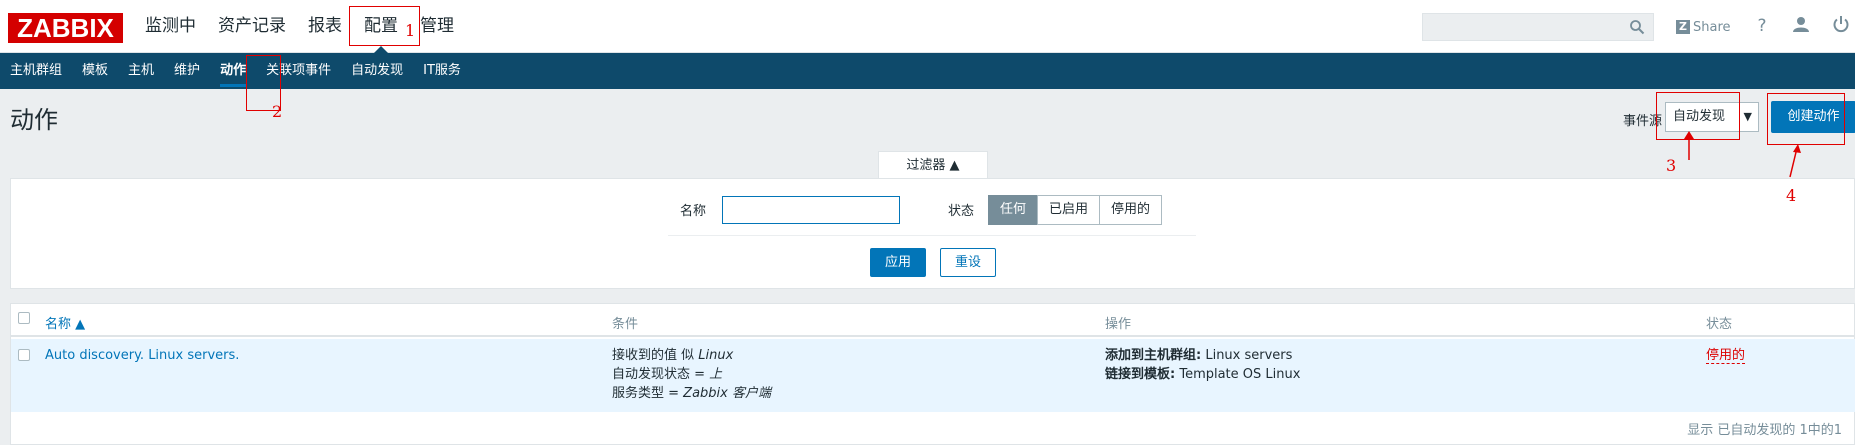 This screenshot has width=1855, height=445. I want to click on dropdown-caret-icon: ▼, so click(1747, 116).